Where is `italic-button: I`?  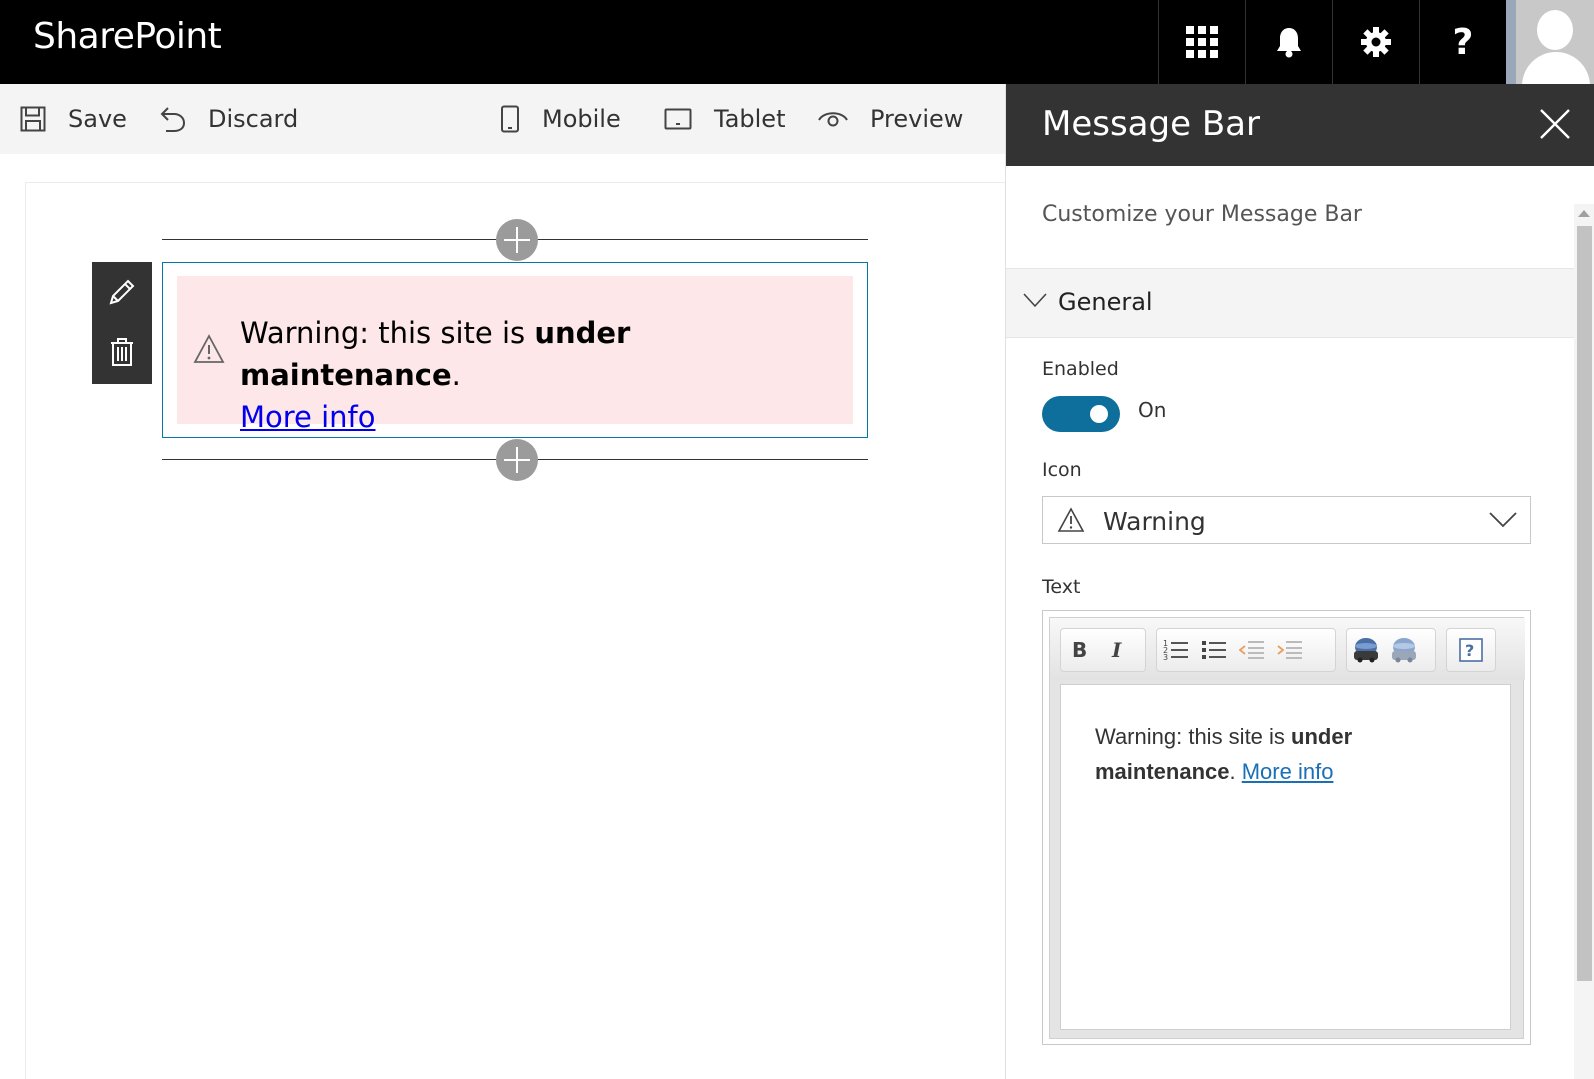 italic-button: I is located at coordinates (1118, 650).